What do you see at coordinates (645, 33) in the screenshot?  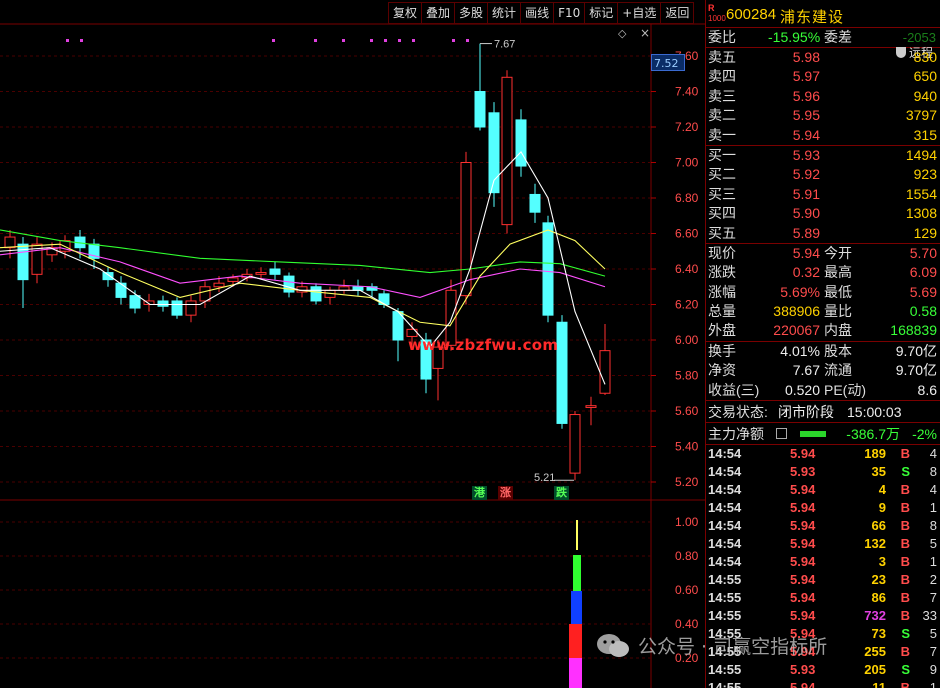 I see `close-icon: ×` at bounding box center [645, 33].